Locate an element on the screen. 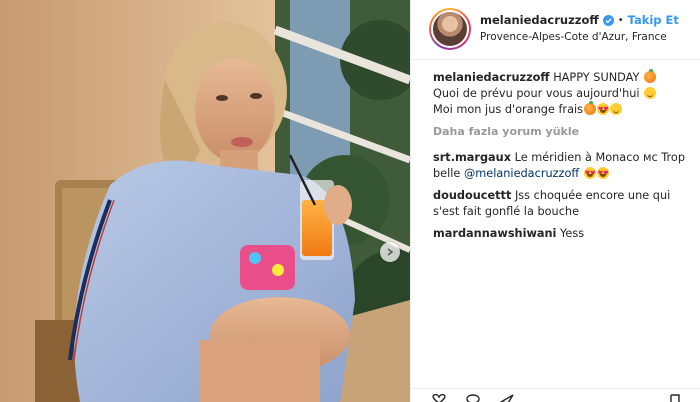 This screenshot has width=700, height=402. comment-username: mardannawshiwani is located at coordinates (494, 233).